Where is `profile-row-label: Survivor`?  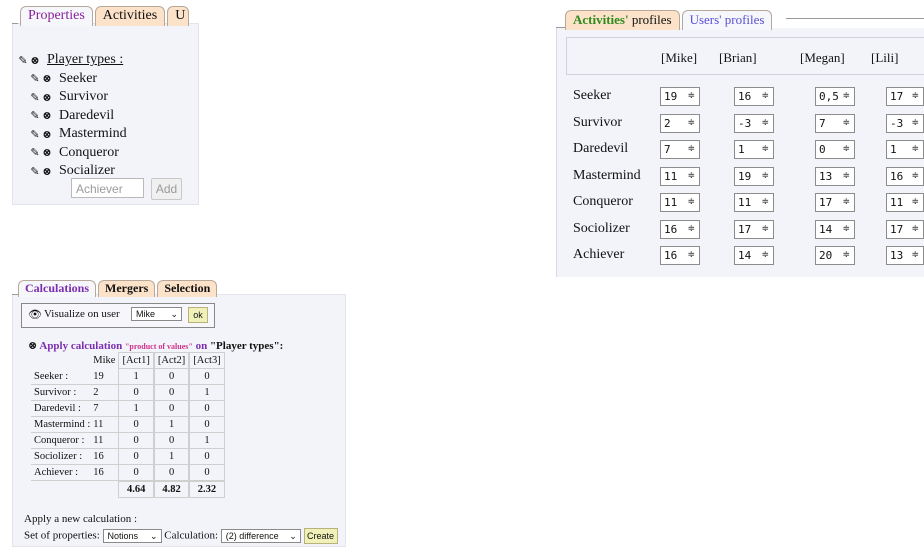
profile-row-label: Survivor is located at coordinates (597, 122).